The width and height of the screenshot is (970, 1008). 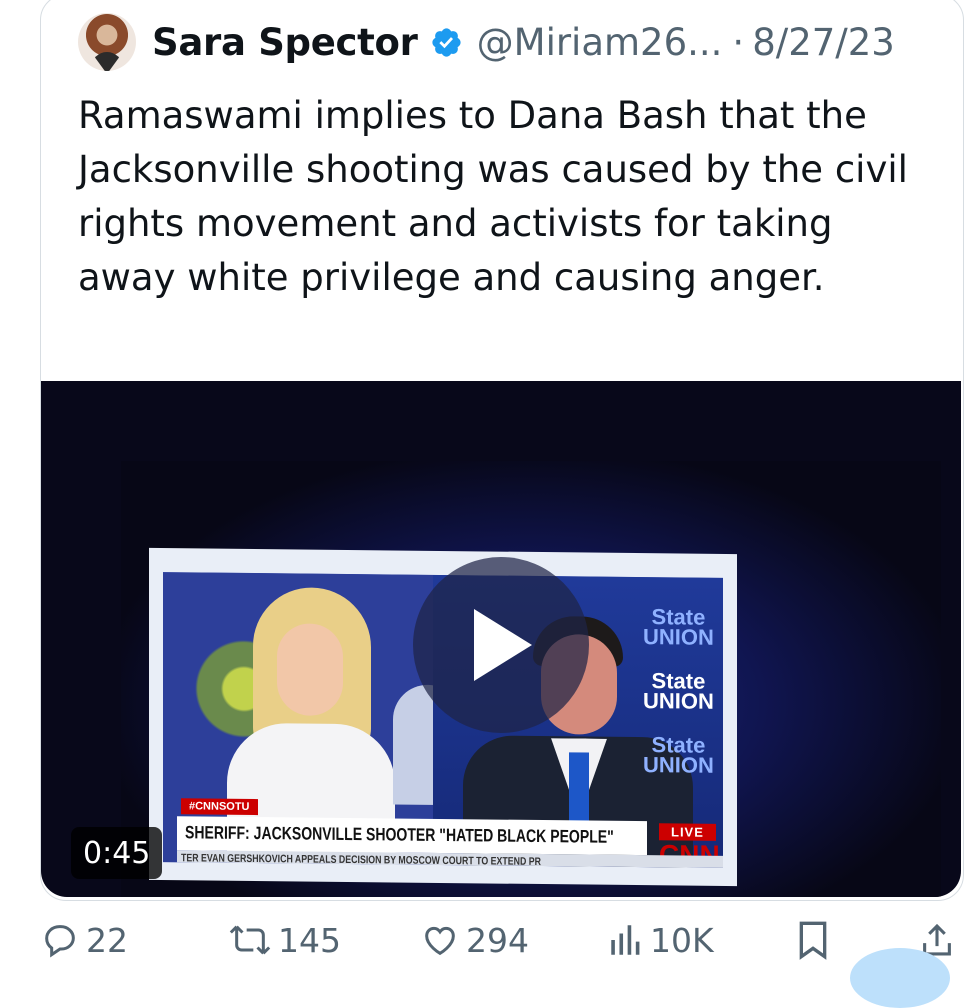 What do you see at coordinates (310, 669) in the screenshot?
I see `anchor-face` at bounding box center [310, 669].